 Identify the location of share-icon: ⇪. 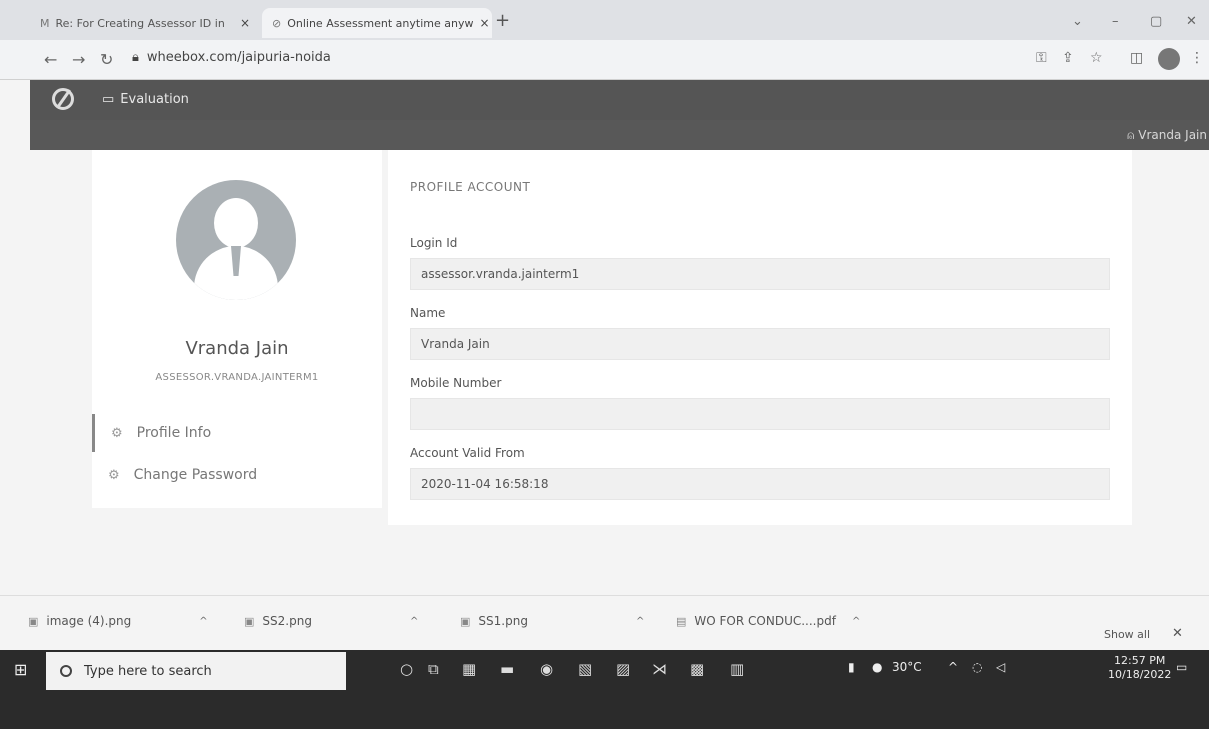
(1068, 58).